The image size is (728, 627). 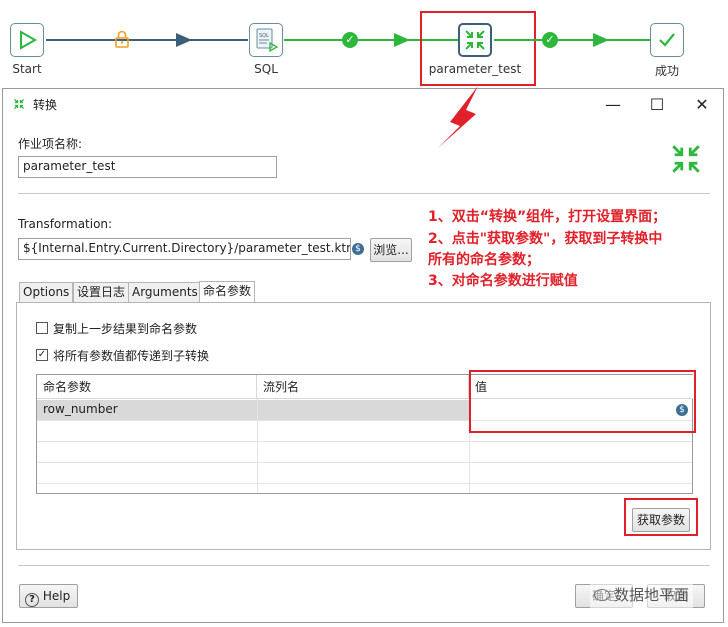 I want to click on play-icon, so click(x=29, y=40).